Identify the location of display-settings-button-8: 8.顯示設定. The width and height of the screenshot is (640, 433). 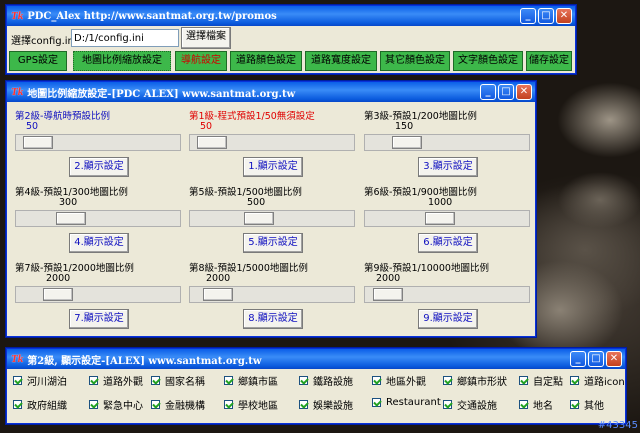
(273, 319).